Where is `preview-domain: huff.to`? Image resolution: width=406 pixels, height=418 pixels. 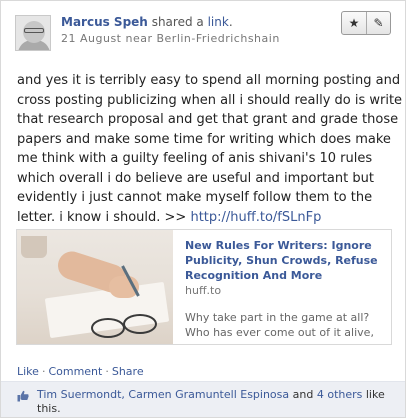
preview-domain: huff.to is located at coordinates (203, 290).